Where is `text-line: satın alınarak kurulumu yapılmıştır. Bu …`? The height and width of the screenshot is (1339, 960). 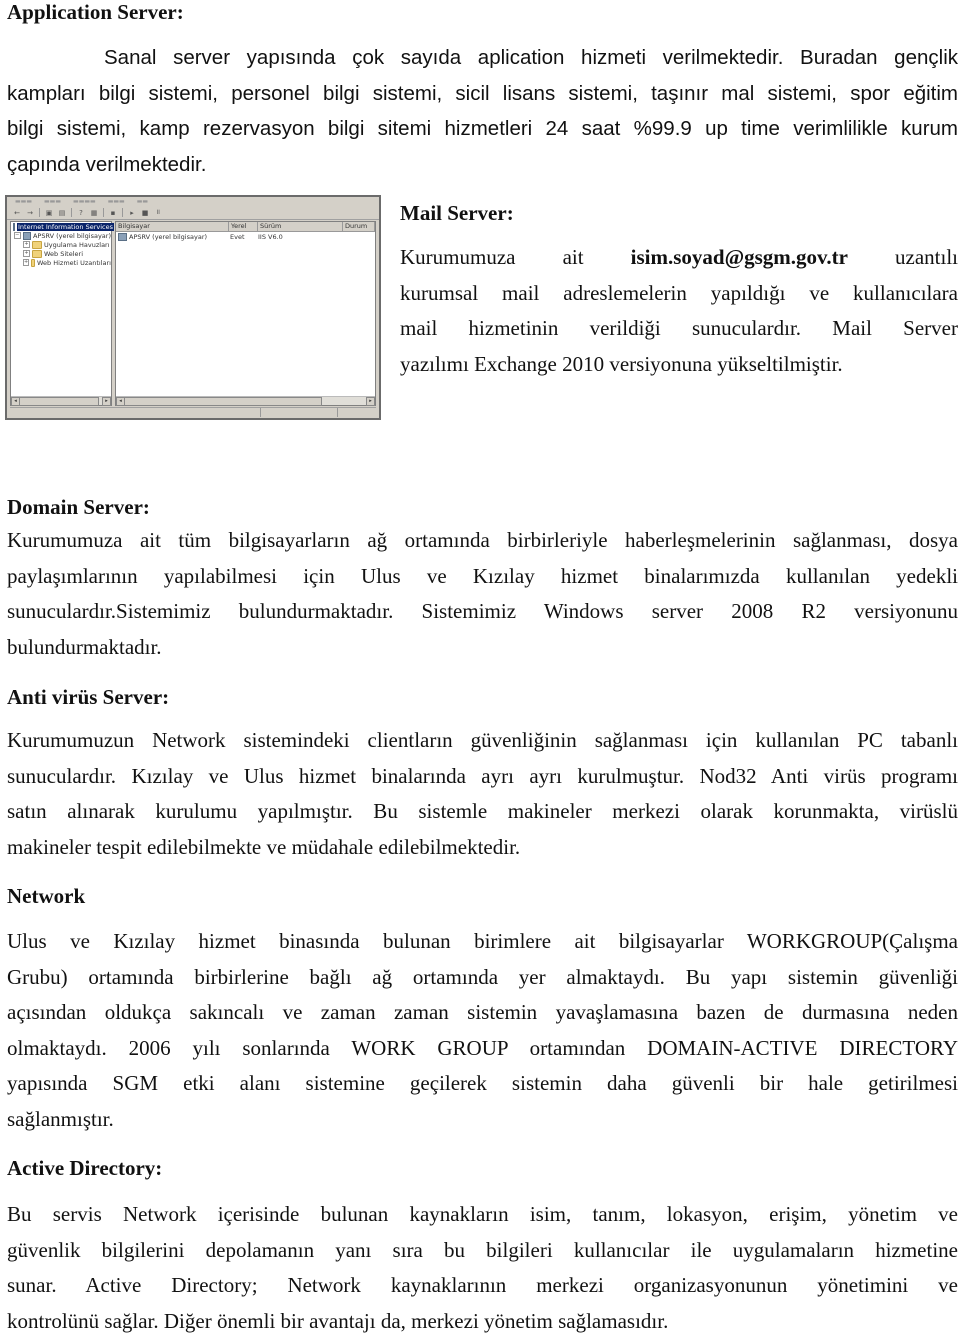 text-line: satın alınarak kurulumu yapılmıştır. Bu … is located at coordinates (482, 812).